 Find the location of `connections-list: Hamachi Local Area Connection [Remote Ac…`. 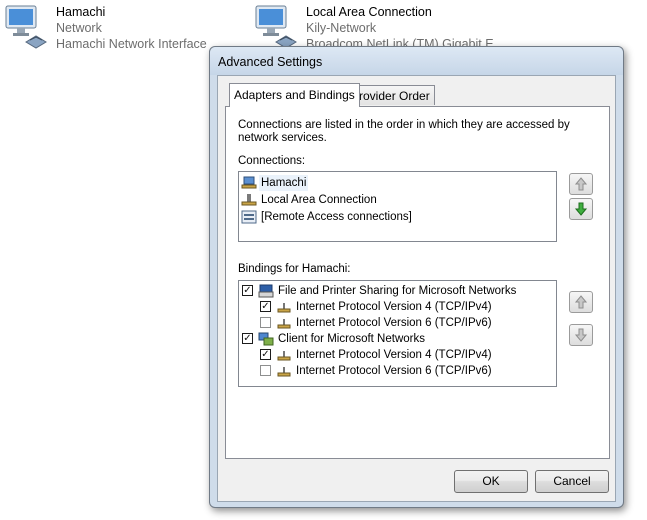

connections-list: Hamachi Local Area Connection [Remote Ac… is located at coordinates (397, 206).